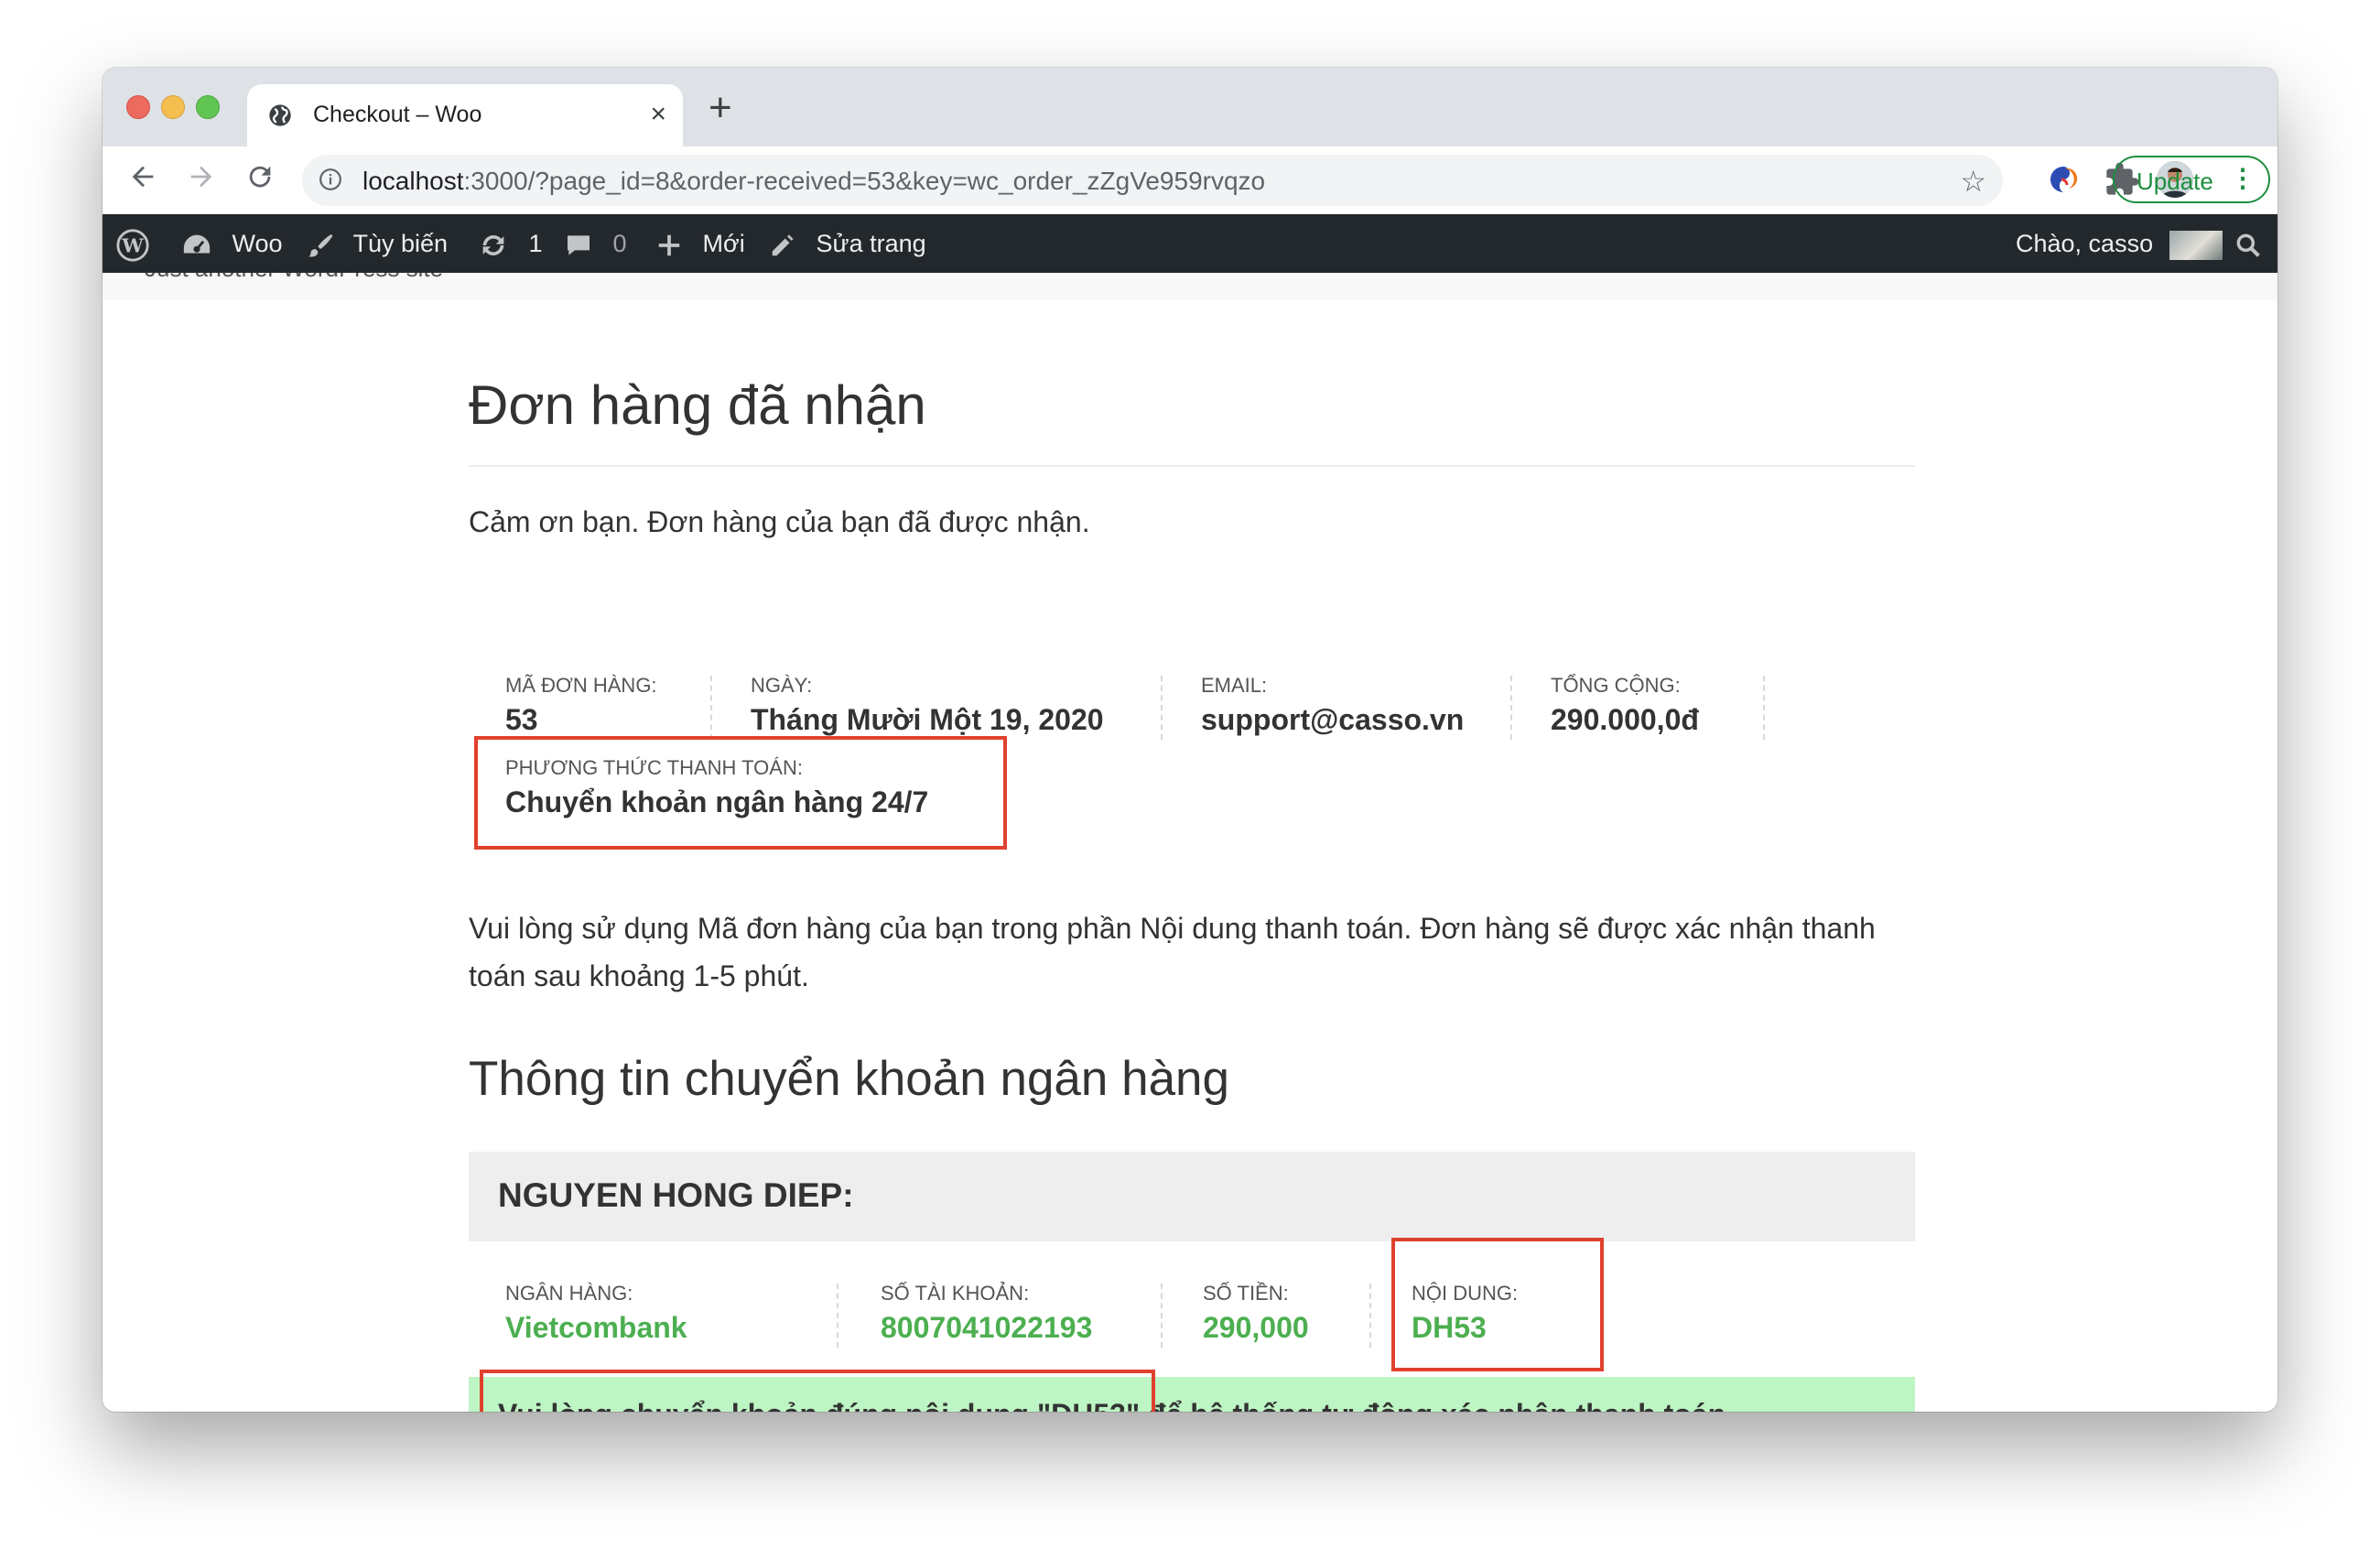 Image resolution: width=2380 pixels, height=1549 pixels. What do you see at coordinates (521, 719) in the screenshot?
I see `order-number-value: 53` at bounding box center [521, 719].